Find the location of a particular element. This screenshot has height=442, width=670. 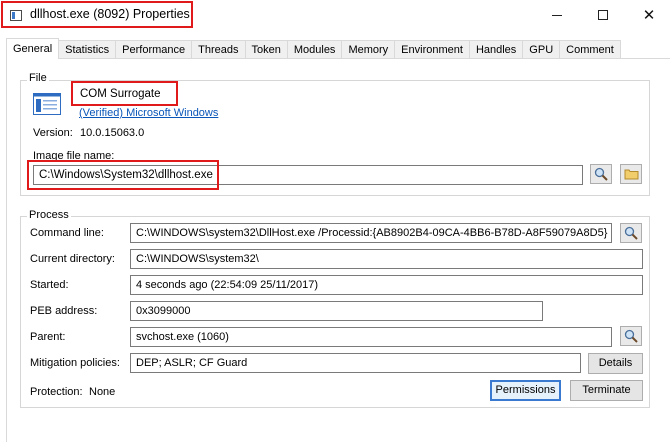

open-folder-button is located at coordinates (631, 174).